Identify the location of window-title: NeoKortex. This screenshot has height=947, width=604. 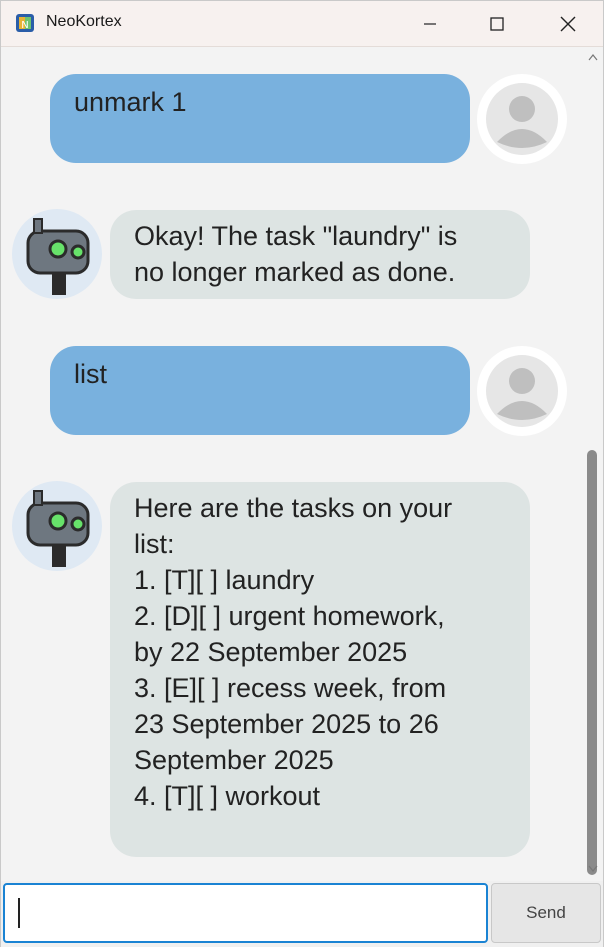
(84, 21).